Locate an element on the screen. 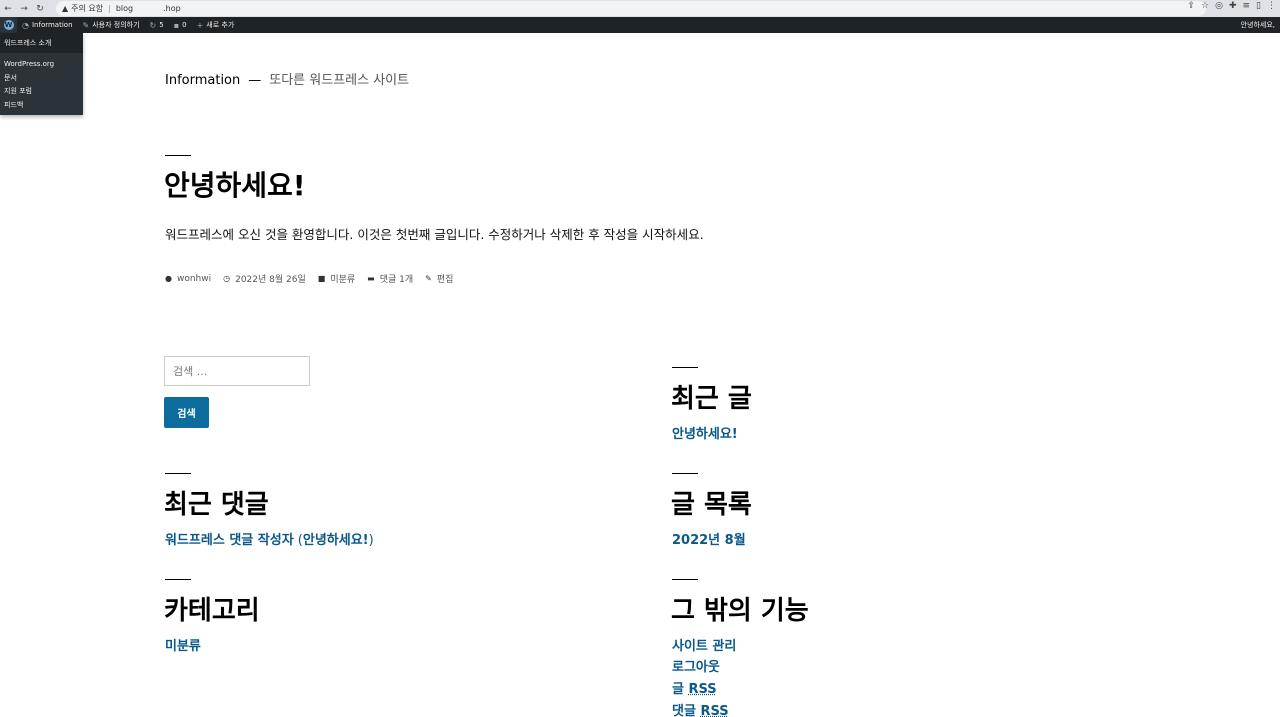 This screenshot has width=1280, height=717. documentation-link: 문서 is located at coordinates (41, 79).